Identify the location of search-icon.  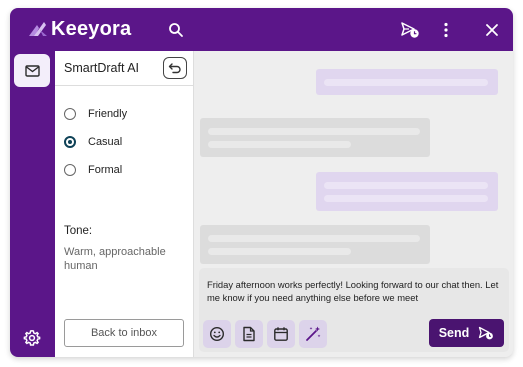
(176, 30).